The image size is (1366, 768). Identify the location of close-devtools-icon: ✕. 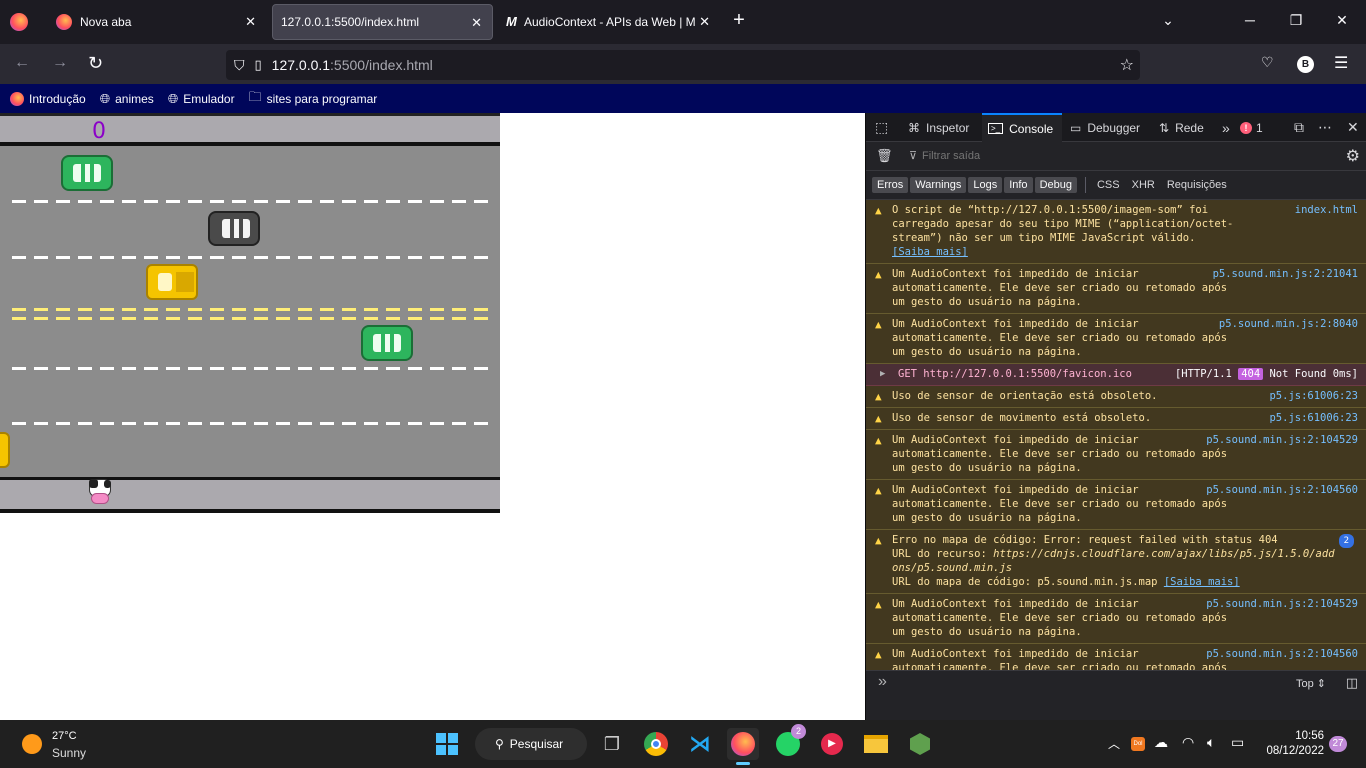
(1353, 127).